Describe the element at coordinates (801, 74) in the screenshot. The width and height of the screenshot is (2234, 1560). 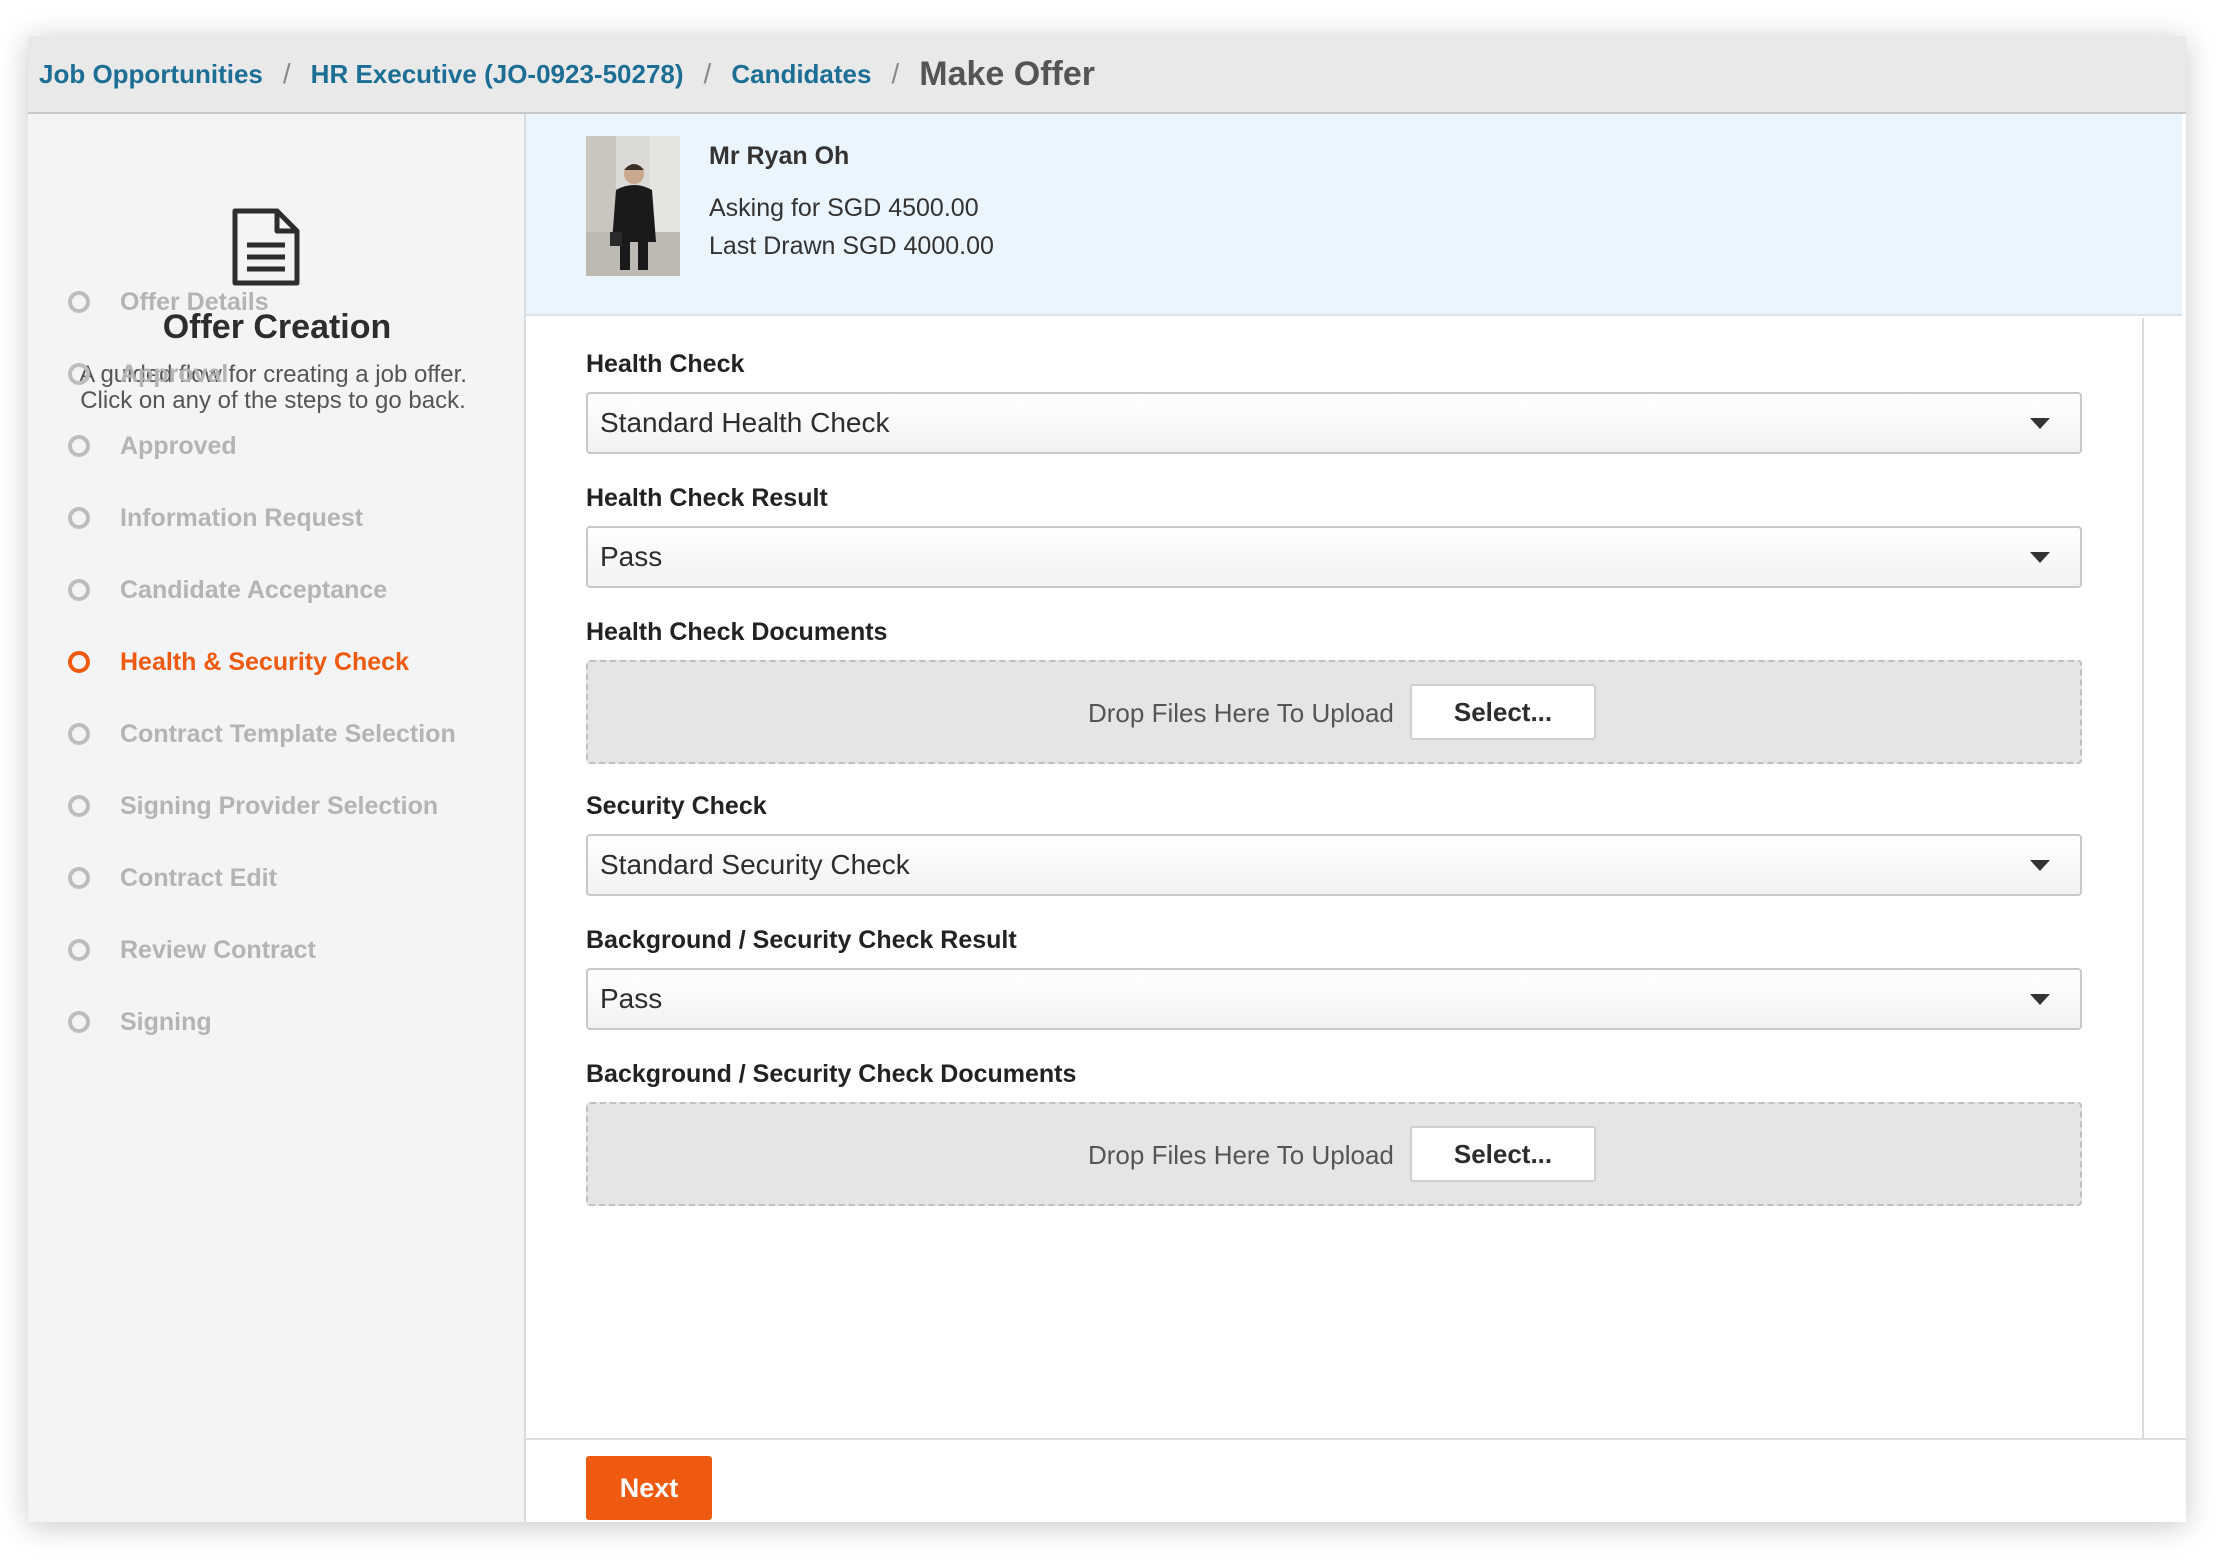
I see `breadcrumb-candidates: Candidates` at that location.